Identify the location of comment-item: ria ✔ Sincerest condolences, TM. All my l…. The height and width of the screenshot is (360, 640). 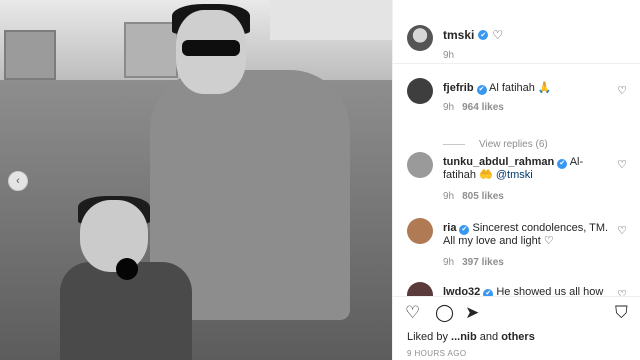
(520, 246).